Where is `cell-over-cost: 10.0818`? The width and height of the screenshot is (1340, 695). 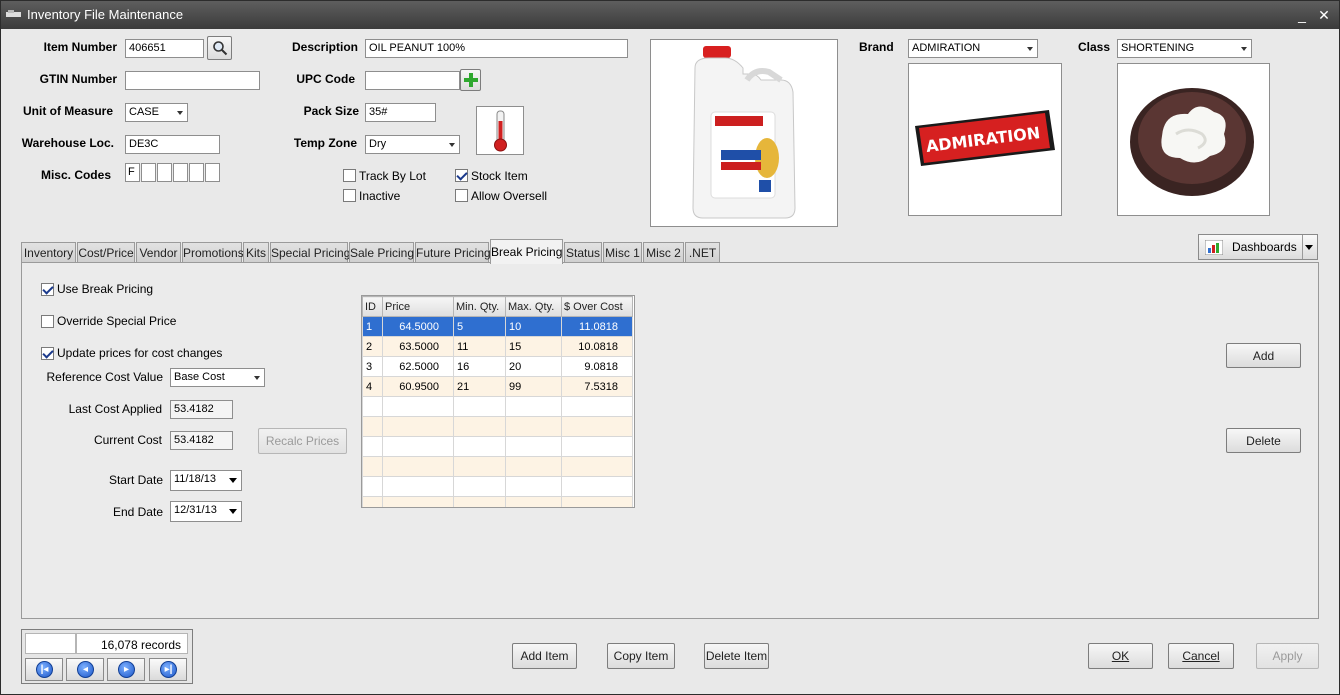 cell-over-cost: 10.0818 is located at coordinates (597, 346).